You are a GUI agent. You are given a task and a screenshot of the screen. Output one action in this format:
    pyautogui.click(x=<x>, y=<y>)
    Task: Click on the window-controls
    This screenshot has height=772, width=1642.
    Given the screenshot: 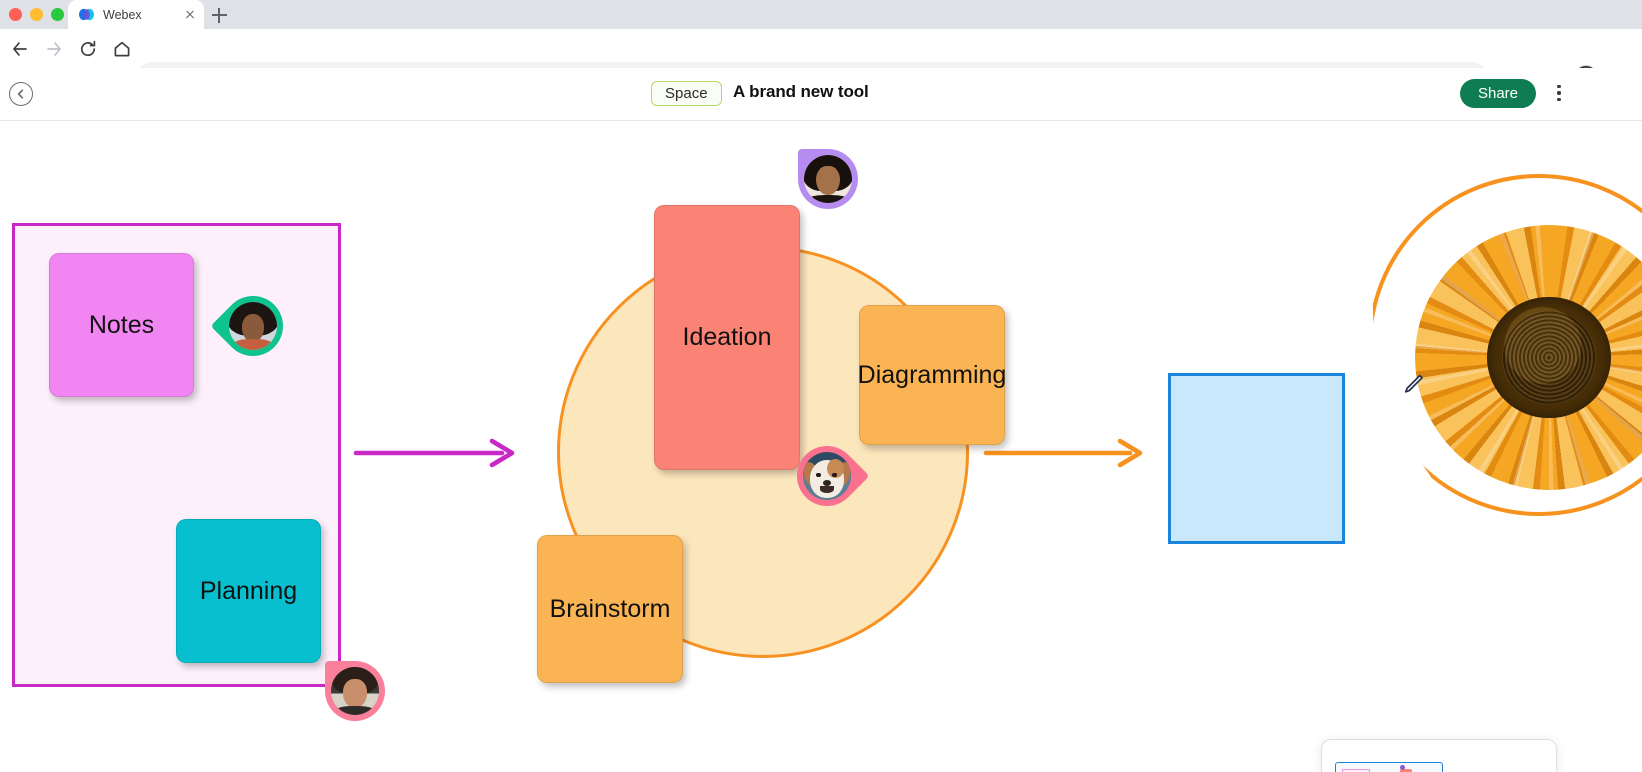 What is the action you would take?
    pyautogui.click(x=36, y=14)
    